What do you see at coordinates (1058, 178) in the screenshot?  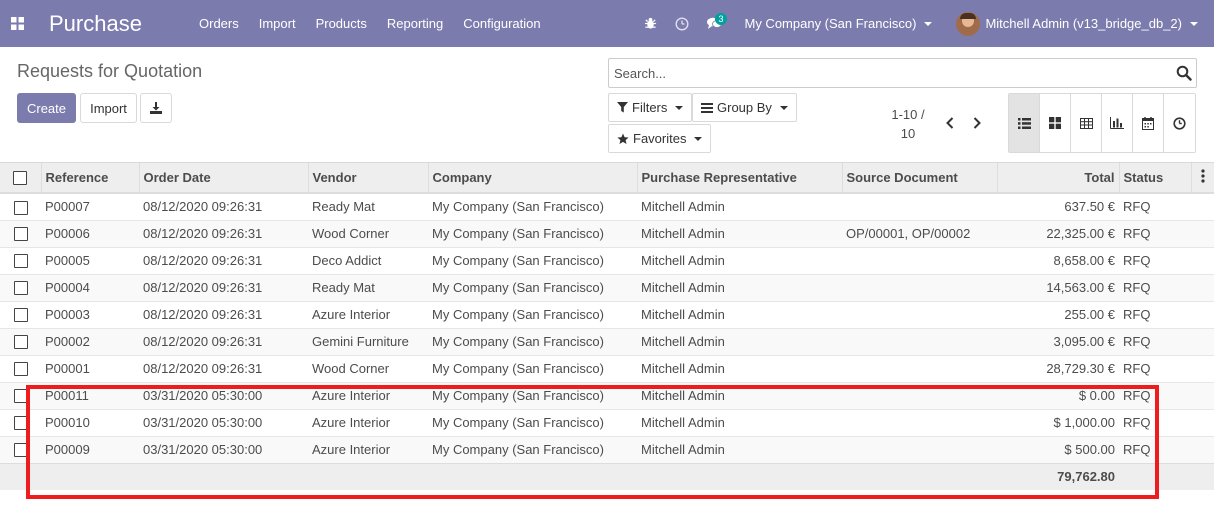 I see `column-header-total: Total` at bounding box center [1058, 178].